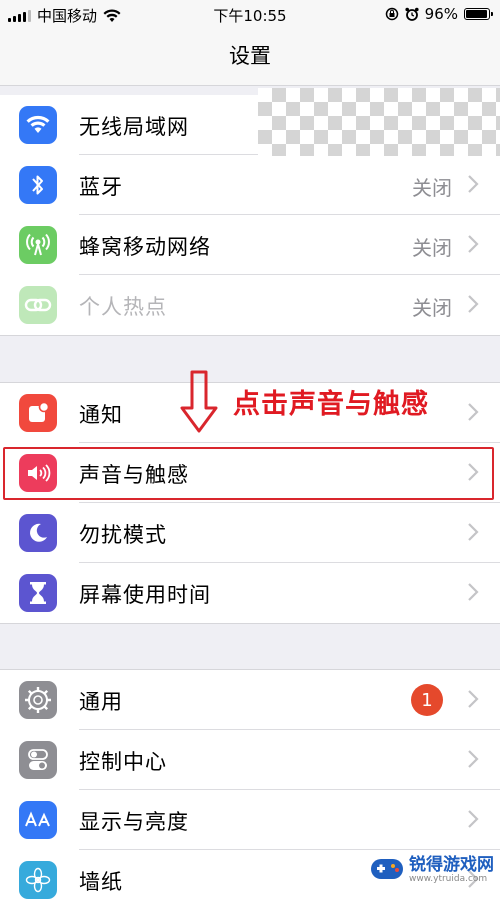 Image resolution: width=500 pixels, height=910 pixels. I want to click on battery-icon, so click(478, 14).